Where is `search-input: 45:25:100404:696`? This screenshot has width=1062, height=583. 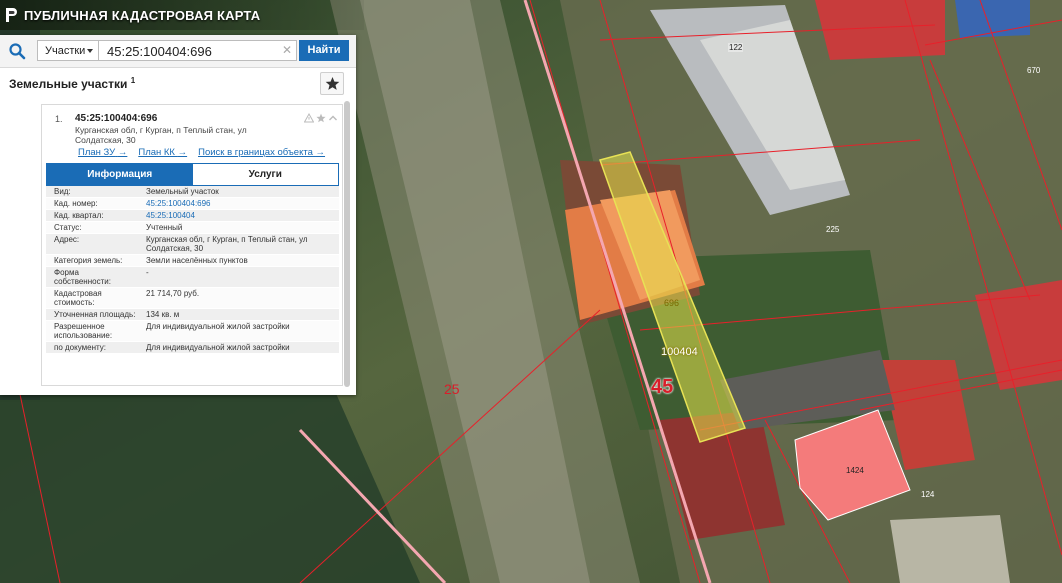 search-input: 45:25:100404:696 is located at coordinates (198, 50).